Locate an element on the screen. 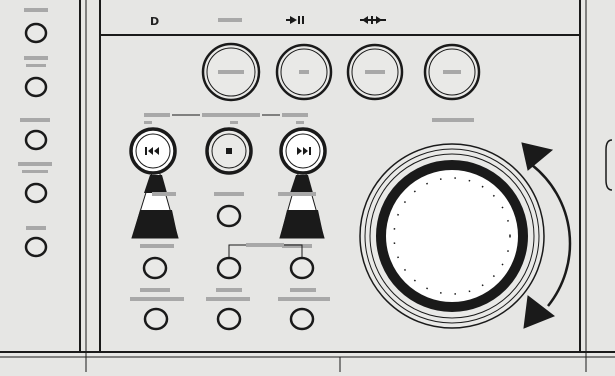  top-knob-row is located at coordinates (341, 72).